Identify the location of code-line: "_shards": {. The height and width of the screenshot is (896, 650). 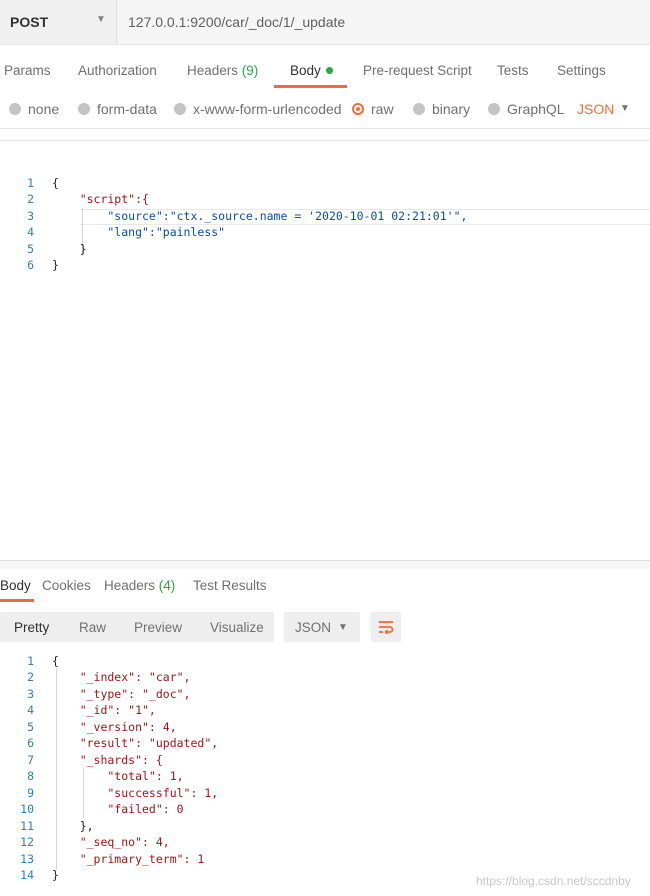
(107, 760).